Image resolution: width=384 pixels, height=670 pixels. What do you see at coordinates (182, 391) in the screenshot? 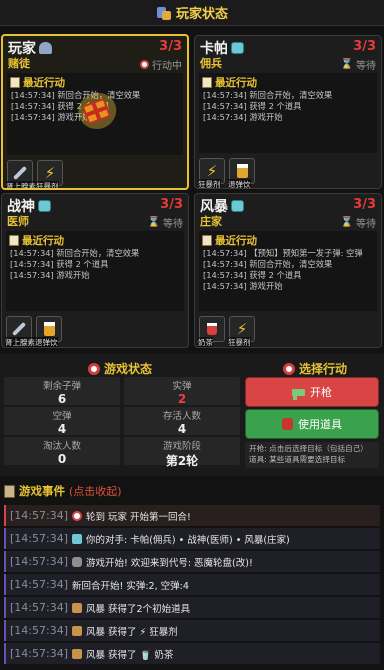
I see `stat-live-rounds: 实弹 2` at bounding box center [182, 391].